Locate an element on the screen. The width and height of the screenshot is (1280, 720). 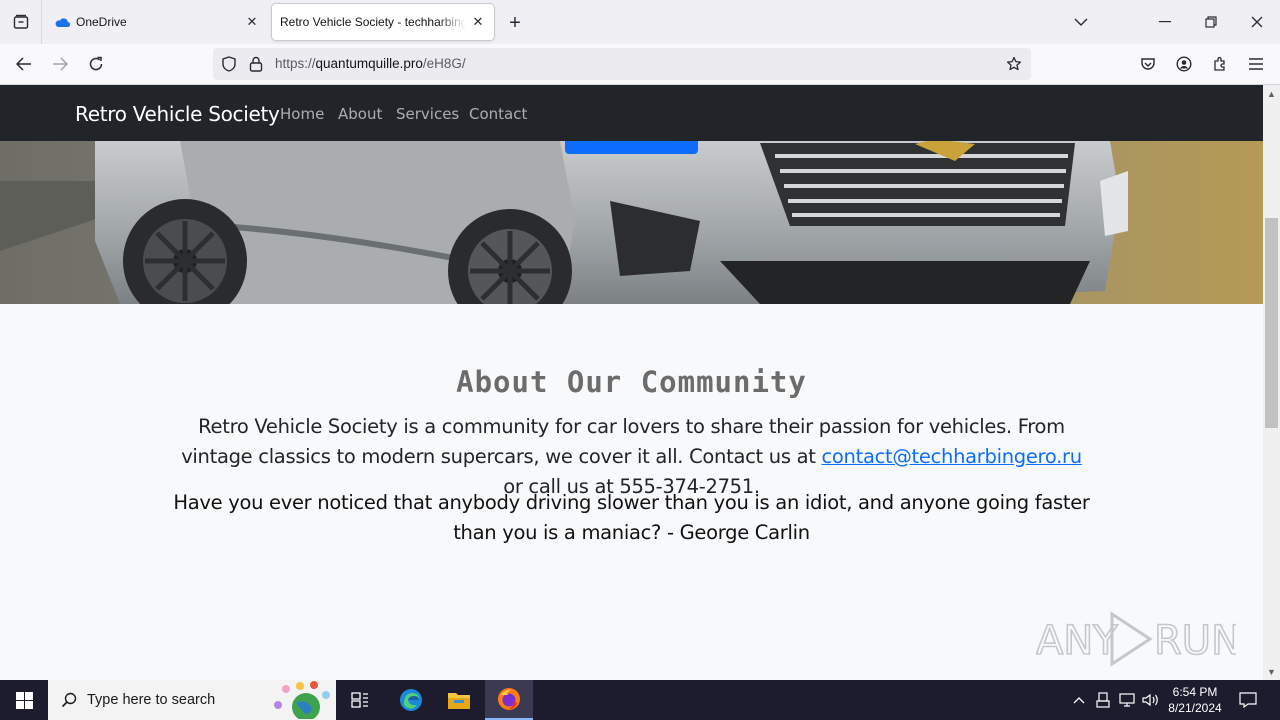
reload-icon is located at coordinates (96, 63).